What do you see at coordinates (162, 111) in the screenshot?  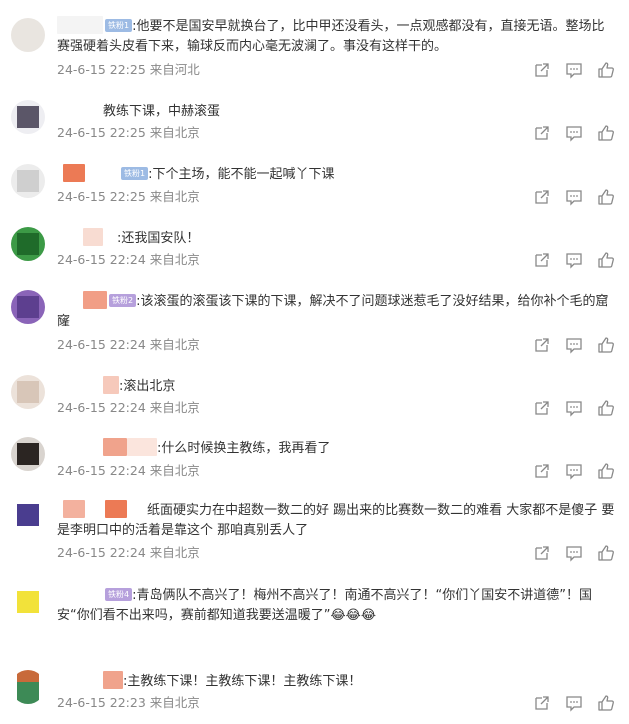 I see `comment-text: 教练下课，中赫滚蛋` at bounding box center [162, 111].